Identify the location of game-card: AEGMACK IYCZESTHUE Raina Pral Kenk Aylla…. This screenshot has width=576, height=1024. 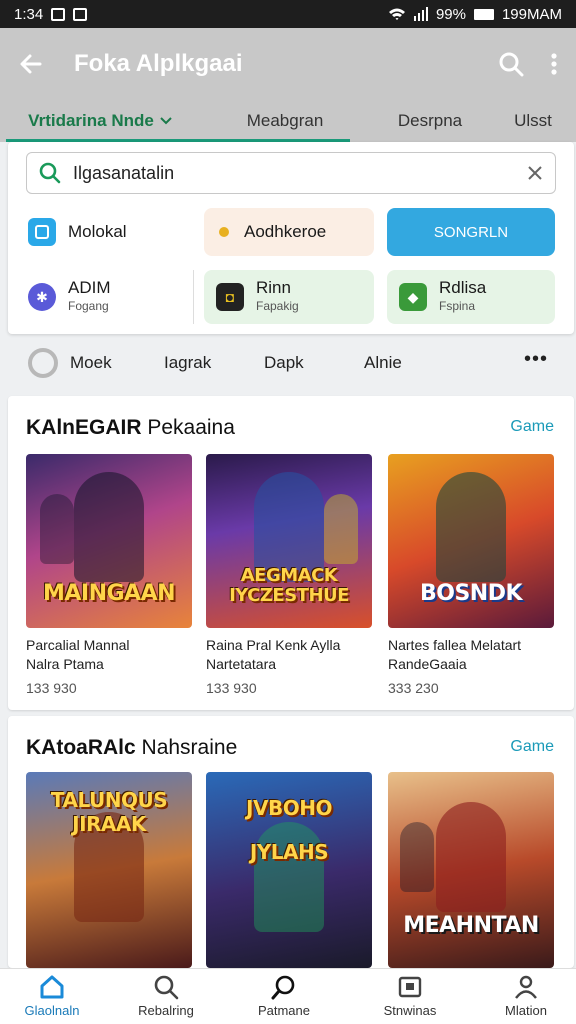
(289, 575).